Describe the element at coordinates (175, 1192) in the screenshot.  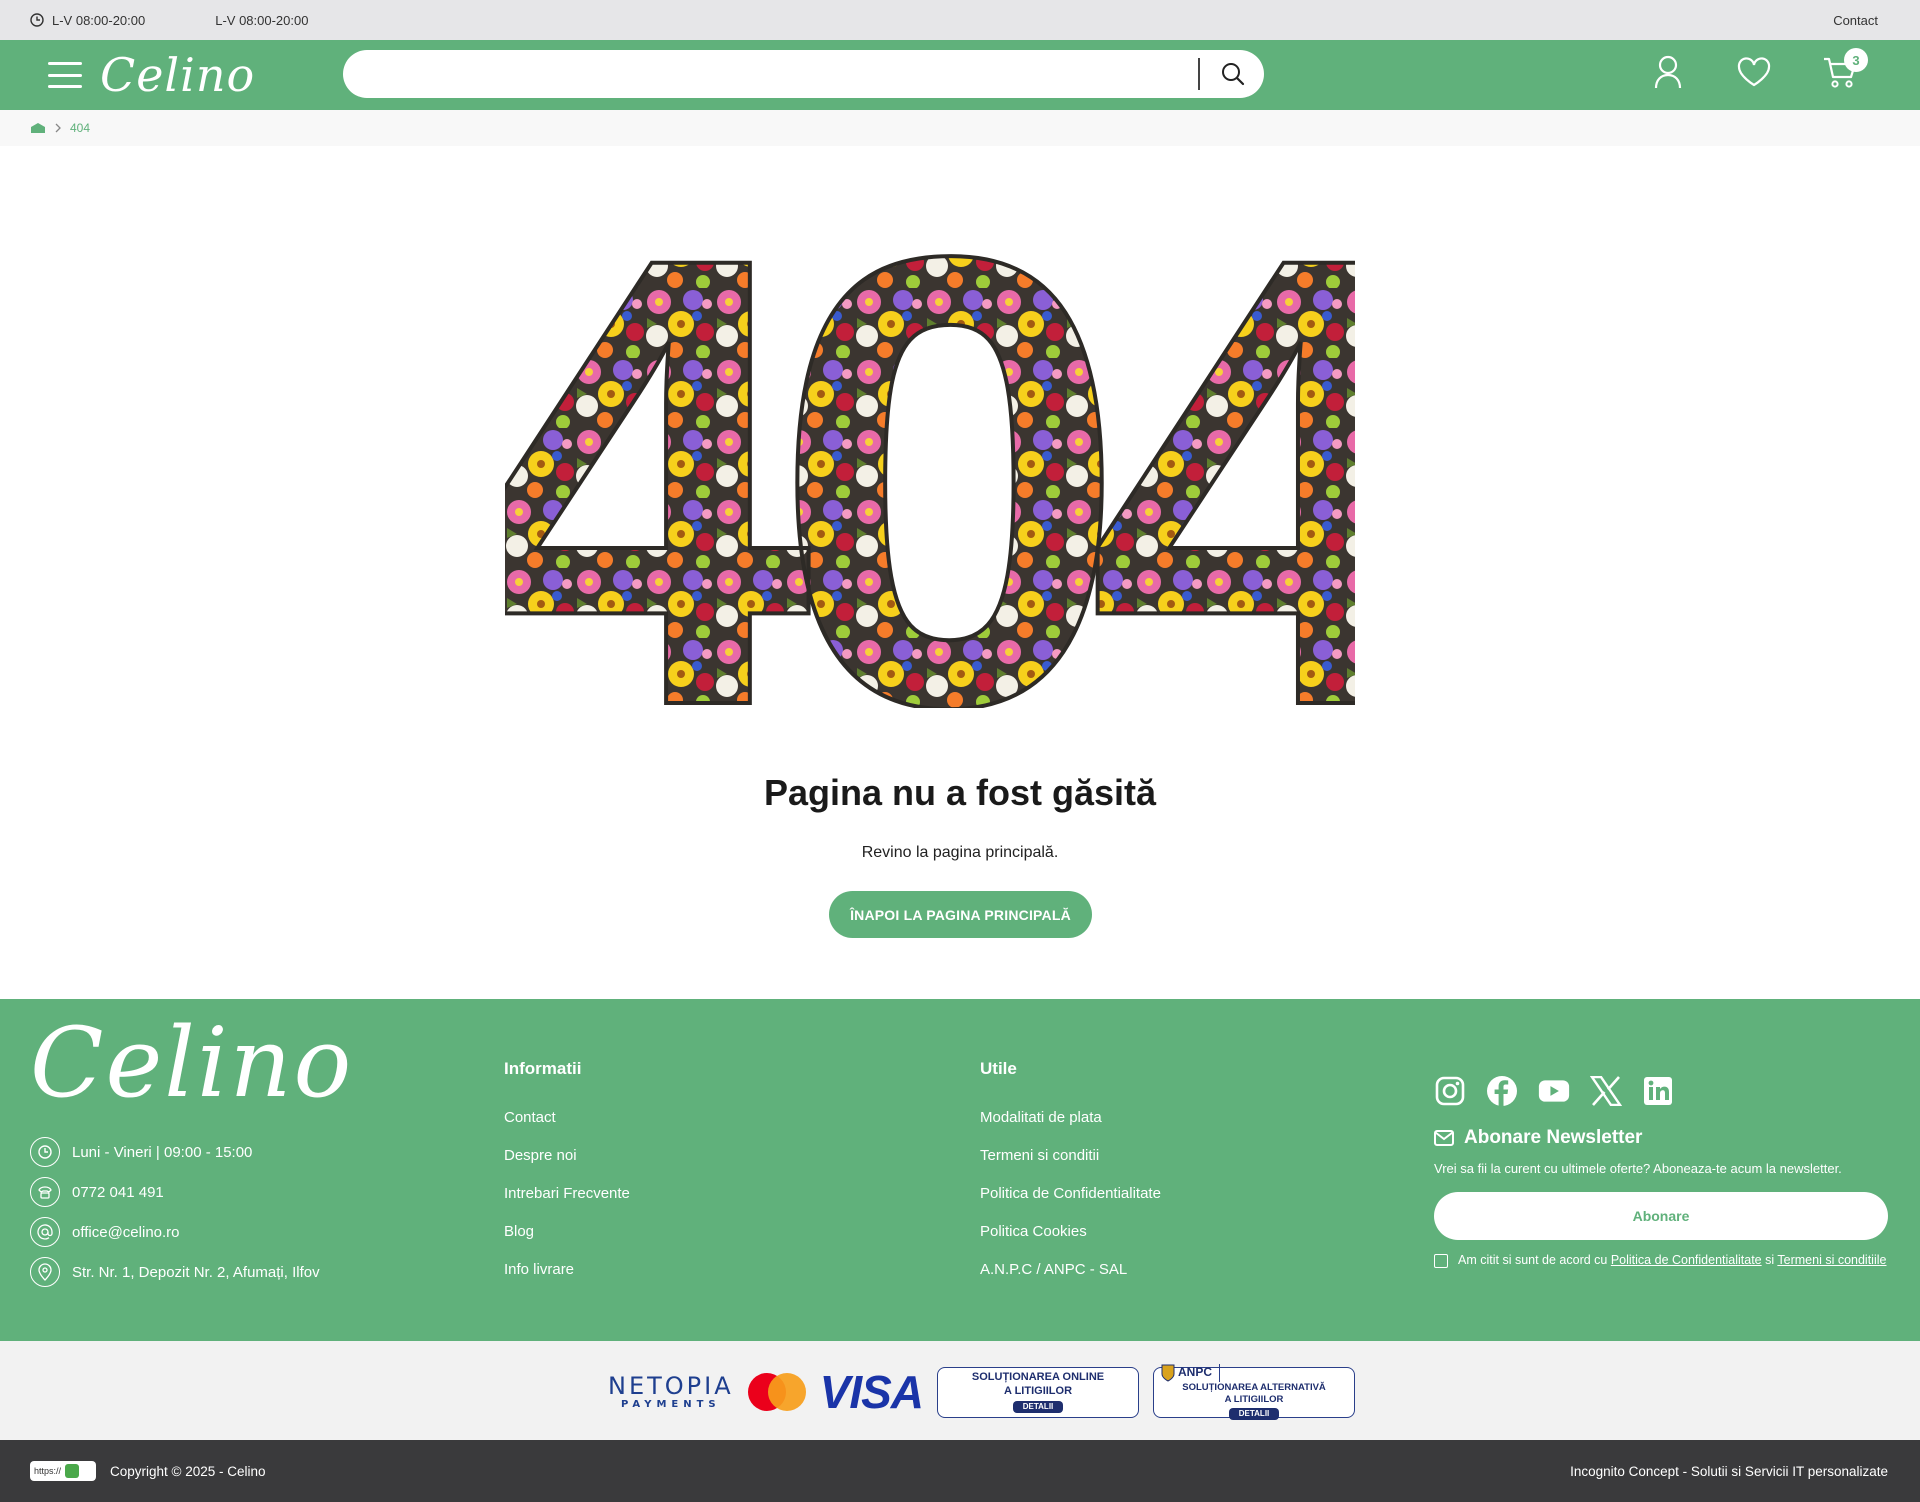
I see `footer-phone: 0772 041 491` at that location.